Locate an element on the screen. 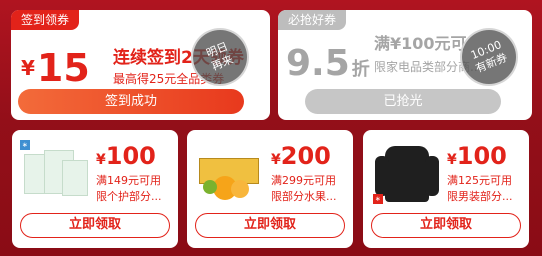 This screenshot has height=256, width=542. product-coupon-card: ∗ ¥100 满149元可用 限个护部分... 立即领取 is located at coordinates (95, 189).